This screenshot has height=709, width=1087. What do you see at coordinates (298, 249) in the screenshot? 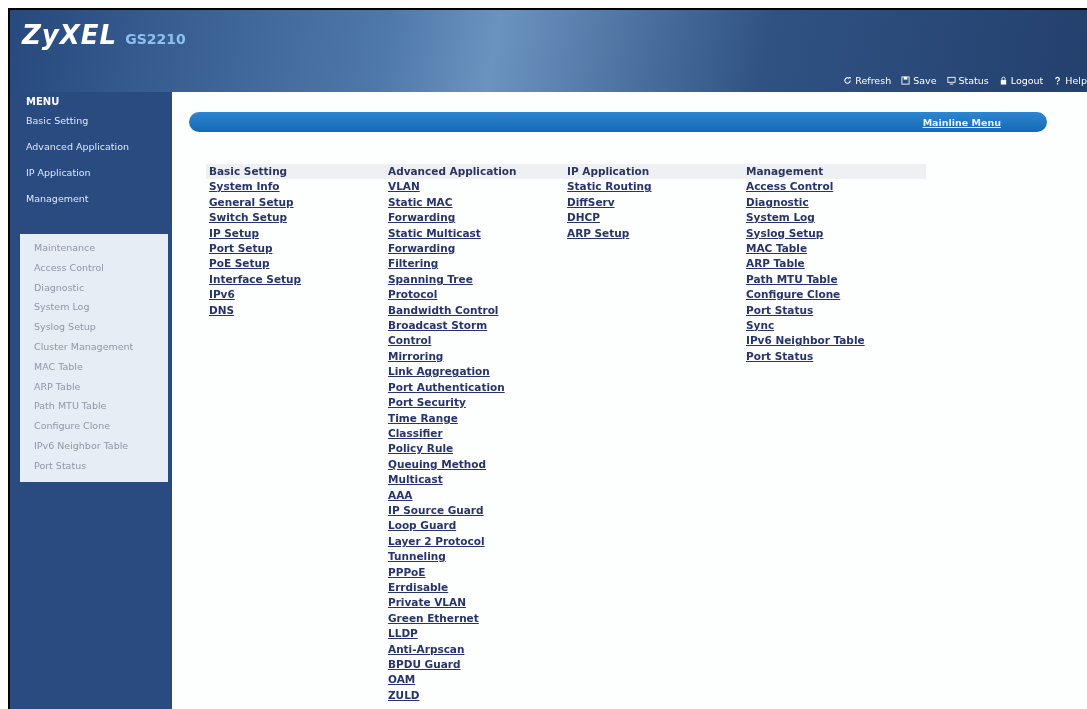
I see `site-map-link: Port Setup` at bounding box center [298, 249].